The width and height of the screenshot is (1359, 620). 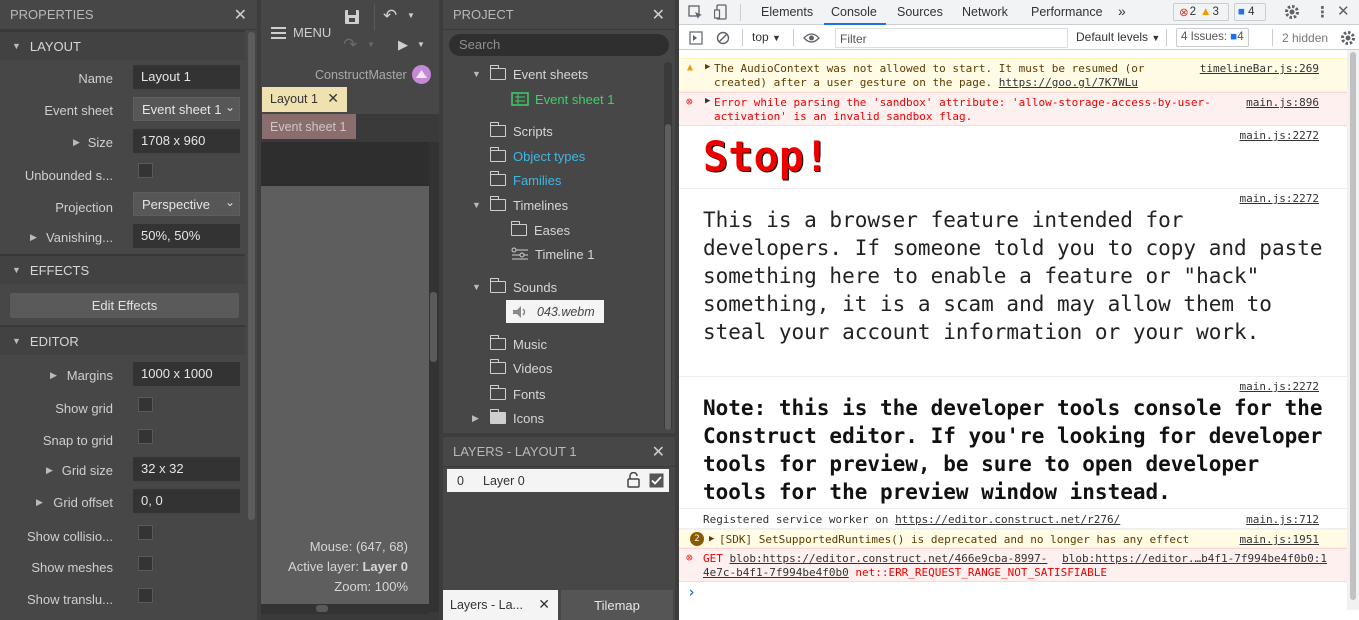 I want to click on collision-checkbox, so click(x=145, y=532).